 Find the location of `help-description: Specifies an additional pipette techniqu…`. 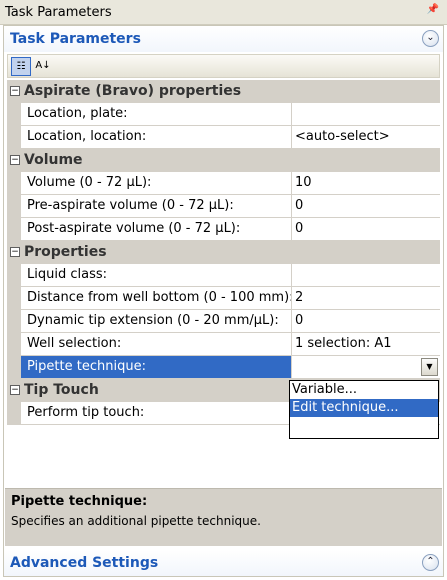

help-description: Specifies an additional pipette techniqu… is located at coordinates (136, 521).